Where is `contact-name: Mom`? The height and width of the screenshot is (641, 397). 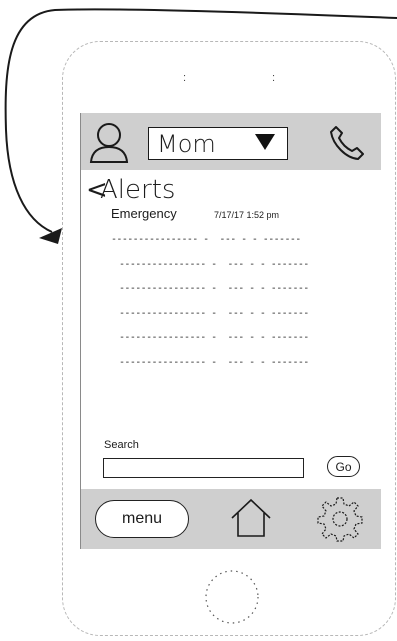 contact-name: Mom is located at coordinates (186, 143).